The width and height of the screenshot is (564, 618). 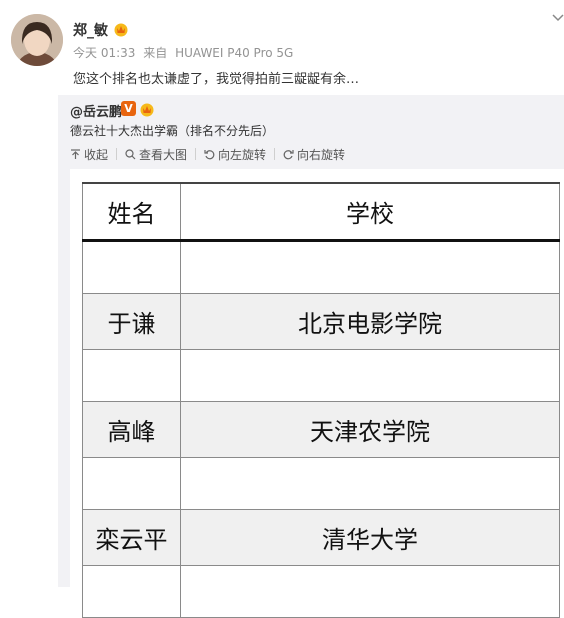 What do you see at coordinates (96, 154) in the screenshot?
I see `collapse-label: 收起` at bounding box center [96, 154].